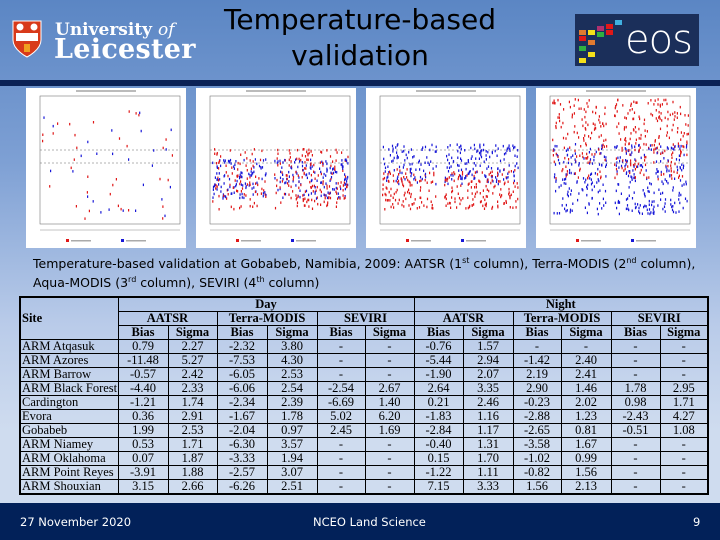 This screenshot has width=720, height=540. Describe the element at coordinates (537, 472) in the screenshot. I see `bias-value: -0.82` at that location.